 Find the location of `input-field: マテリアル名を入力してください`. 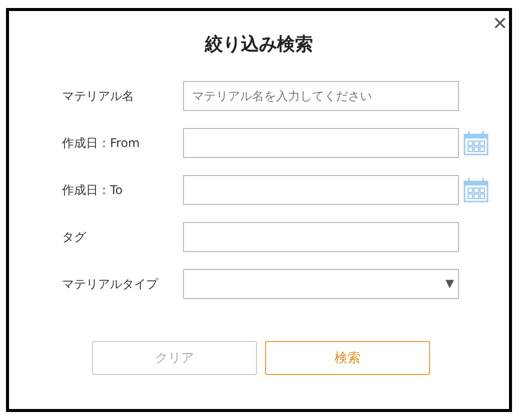

input-field: マテリアル名を入力してください is located at coordinates (321, 96).